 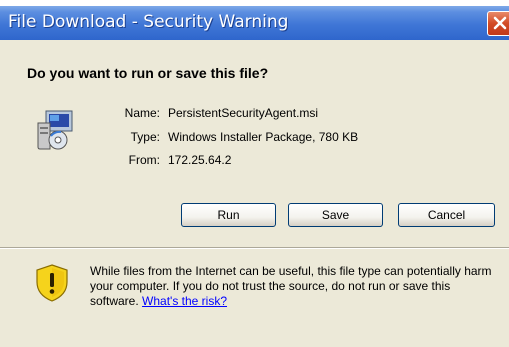 What do you see at coordinates (254, 248) in the screenshot?
I see `separator` at bounding box center [254, 248].